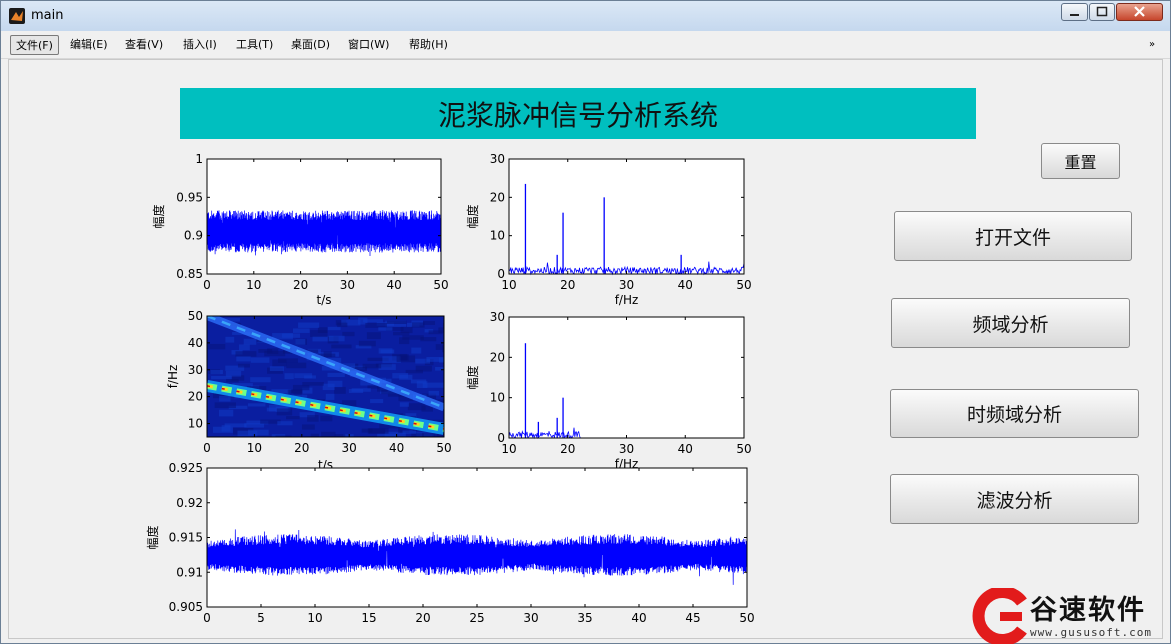 This screenshot has width=1171, height=644. Describe the element at coordinates (692, 618) in the screenshot. I see `x-tick-label: 45` at that location.